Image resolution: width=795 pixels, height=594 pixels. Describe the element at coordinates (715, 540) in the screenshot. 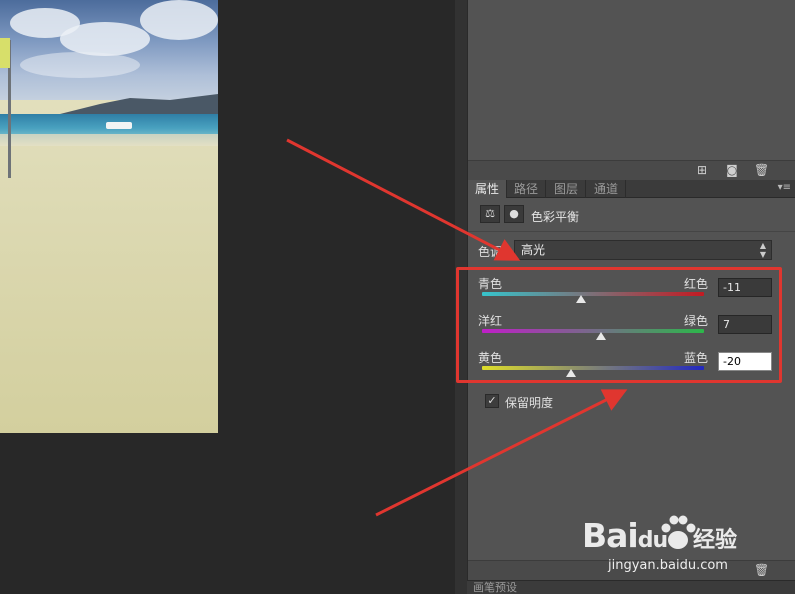

I see `watermark-product: 经验` at that location.